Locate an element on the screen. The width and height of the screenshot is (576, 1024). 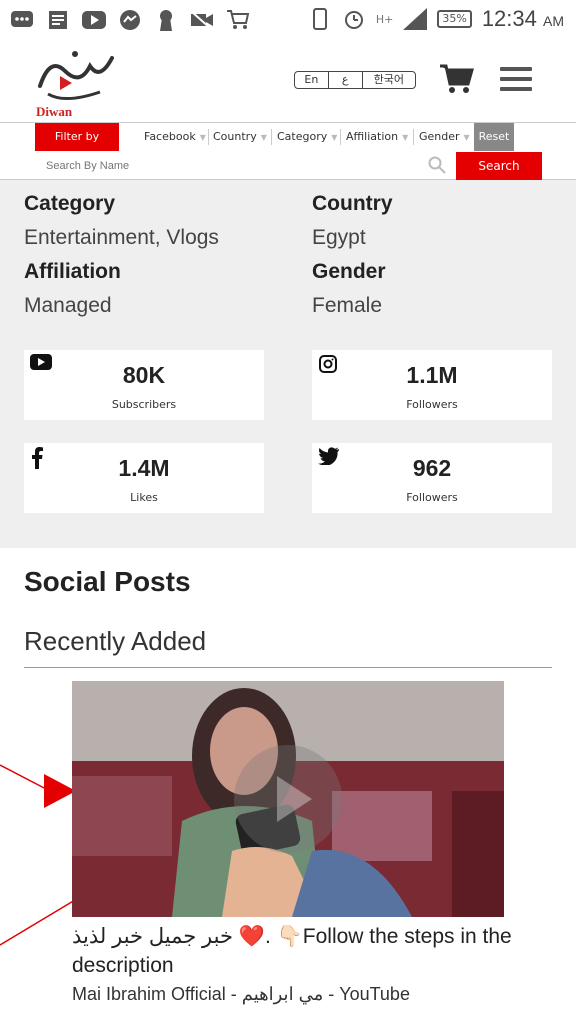
affiliation-value: Managed is located at coordinates (68, 305).